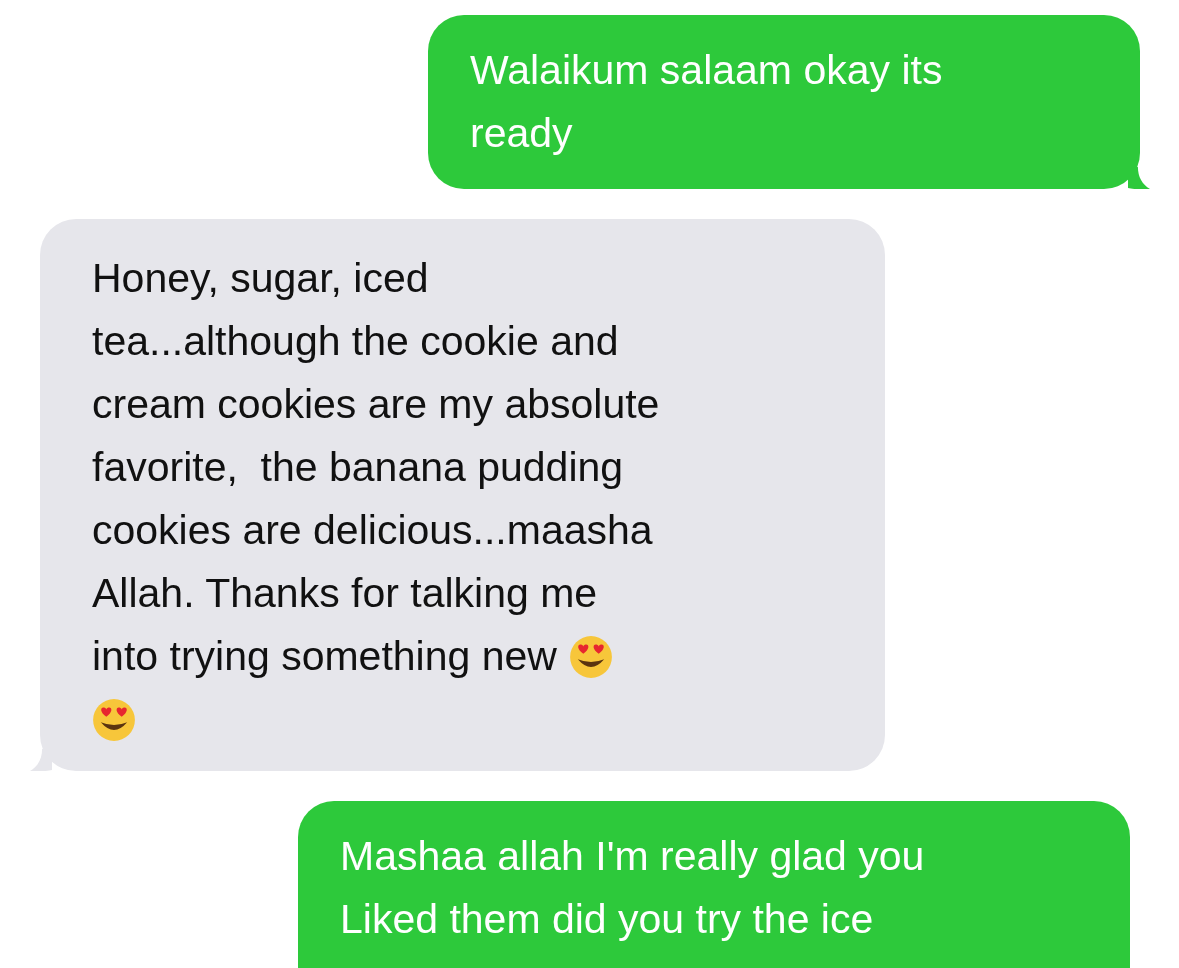 Image resolution: width=1179 pixels, height=968 pixels. Describe the element at coordinates (372, 530) in the screenshot. I see `message-text: cookies are delicious...maasha` at that location.